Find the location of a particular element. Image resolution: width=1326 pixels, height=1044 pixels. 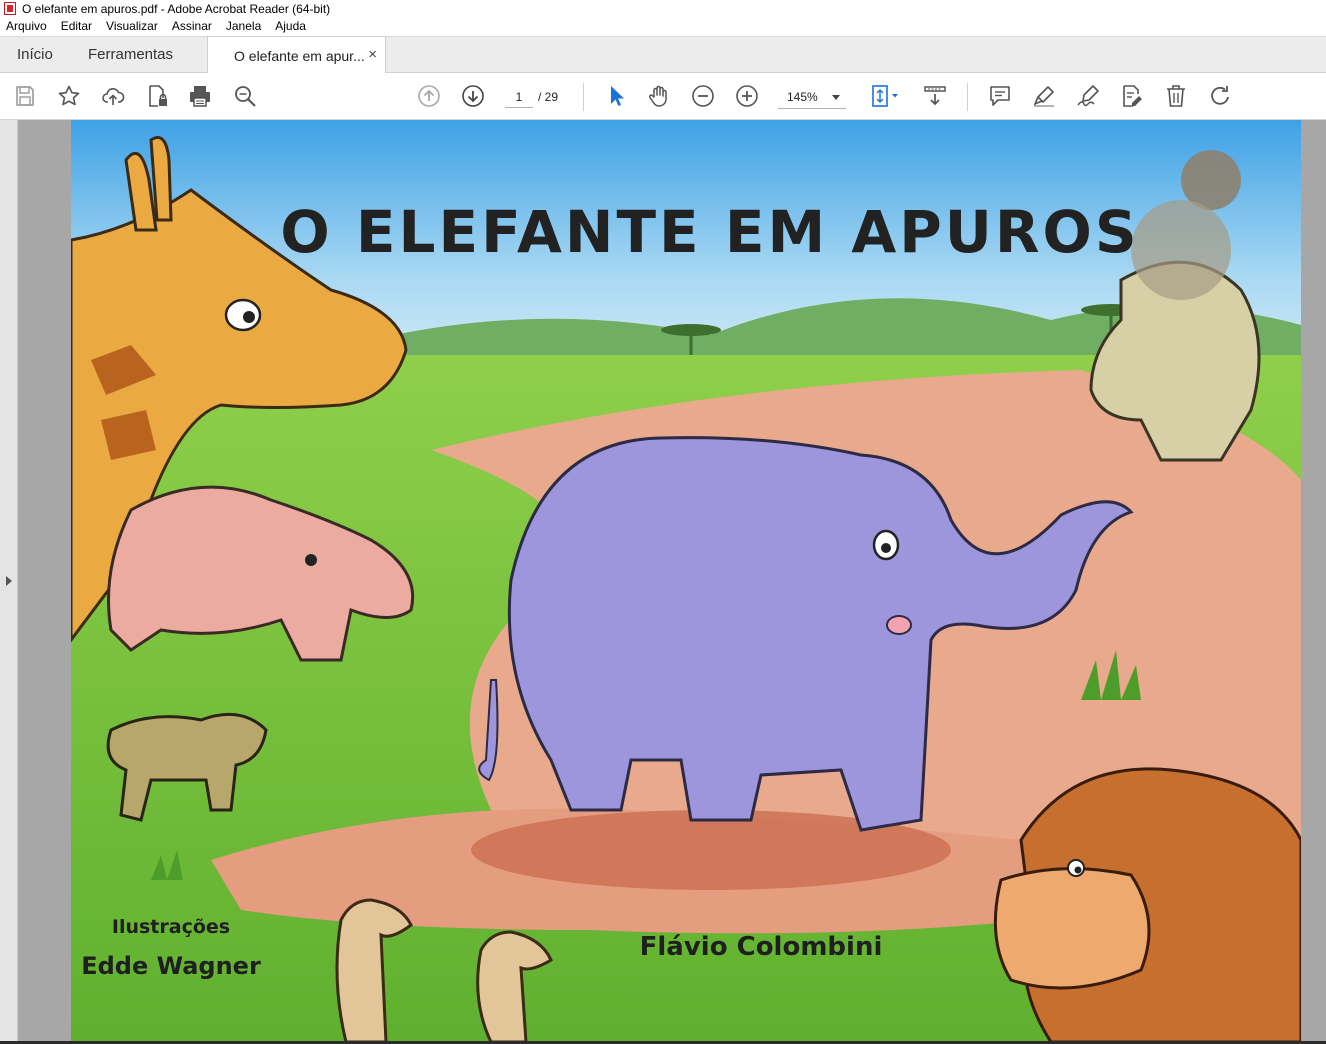

protect-button is located at coordinates (157, 96).